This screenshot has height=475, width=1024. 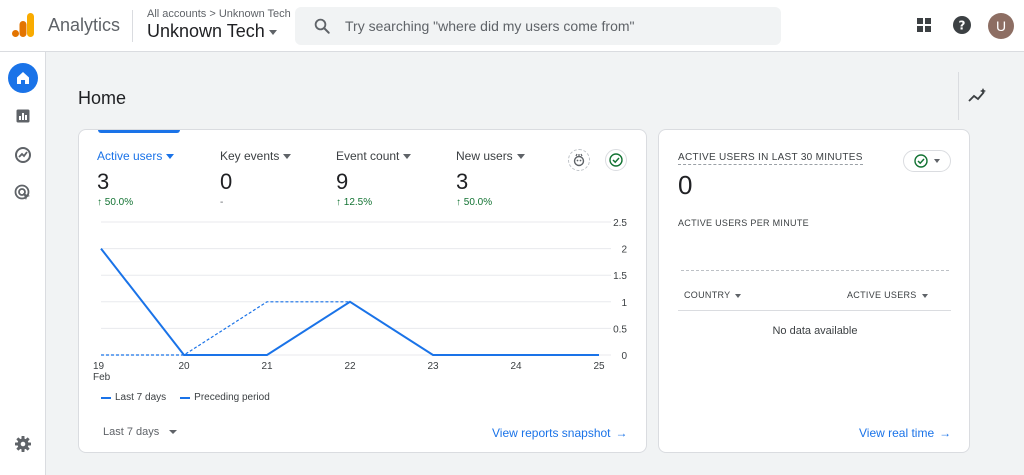 I want to click on date-range-dropdown: Last 7 days, so click(x=140, y=432).